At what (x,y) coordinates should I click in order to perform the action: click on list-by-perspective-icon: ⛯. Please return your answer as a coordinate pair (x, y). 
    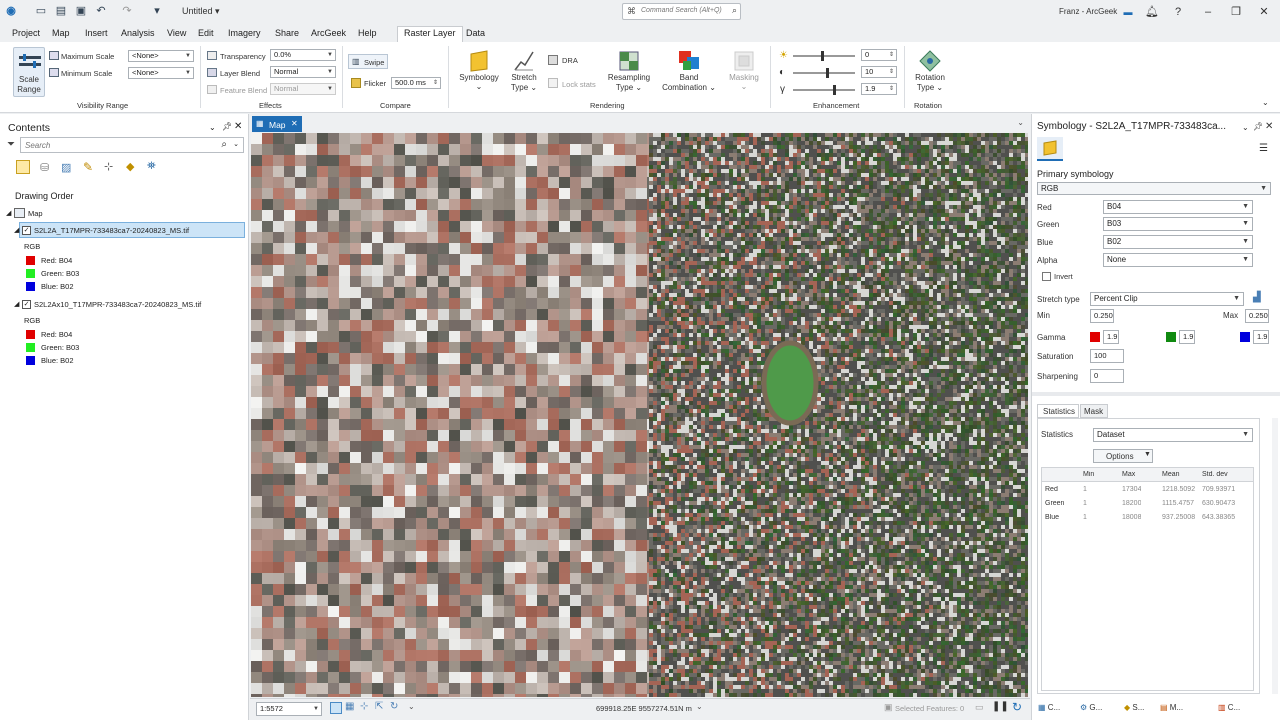
    Looking at the image, I should click on (151, 166).